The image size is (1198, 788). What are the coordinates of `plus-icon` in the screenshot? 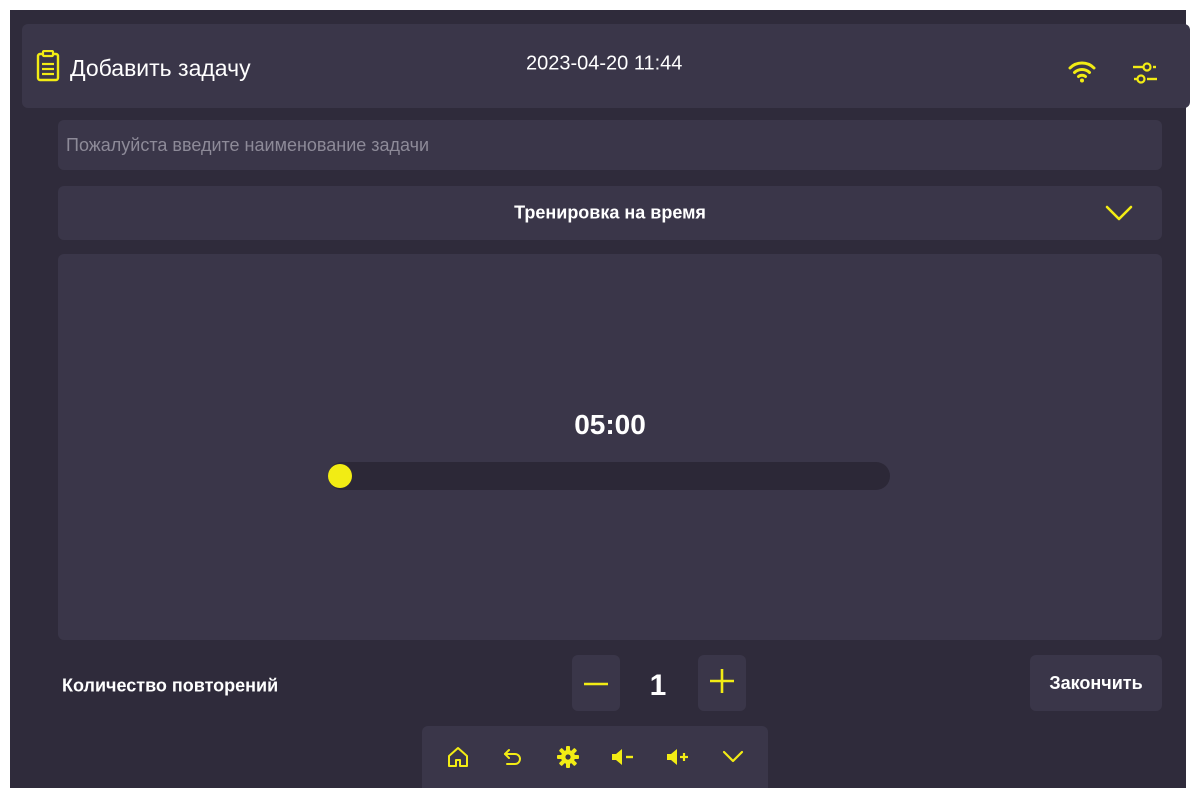 It's located at (722, 683).